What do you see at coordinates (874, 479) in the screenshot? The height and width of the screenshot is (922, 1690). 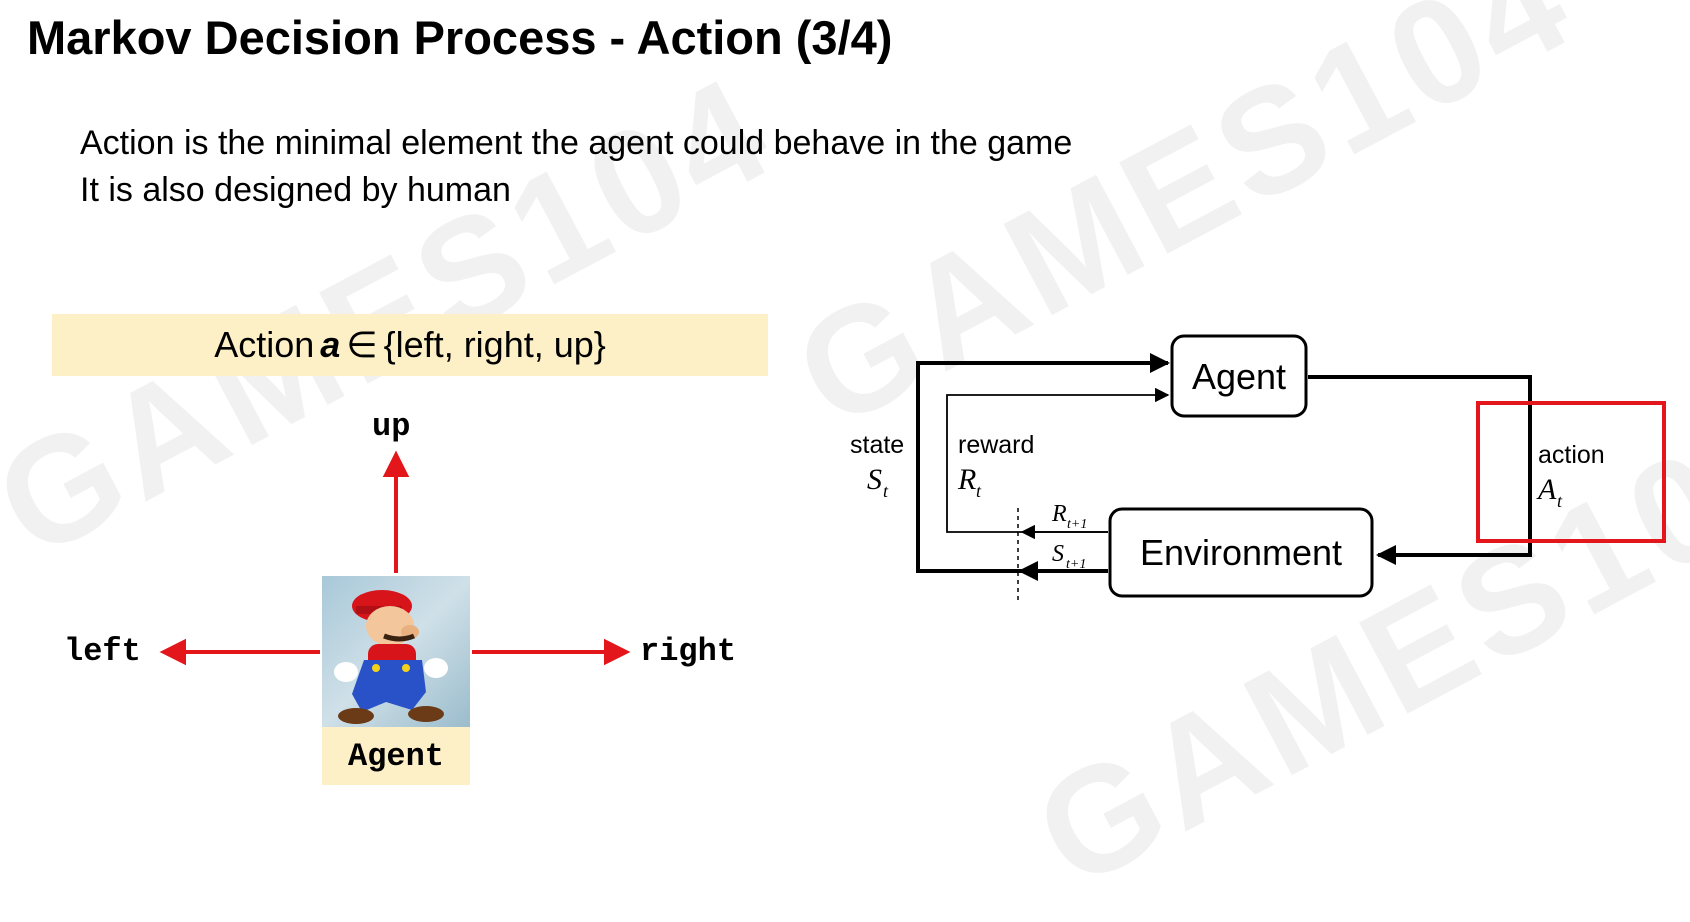 I see `state-symbol: S` at bounding box center [874, 479].